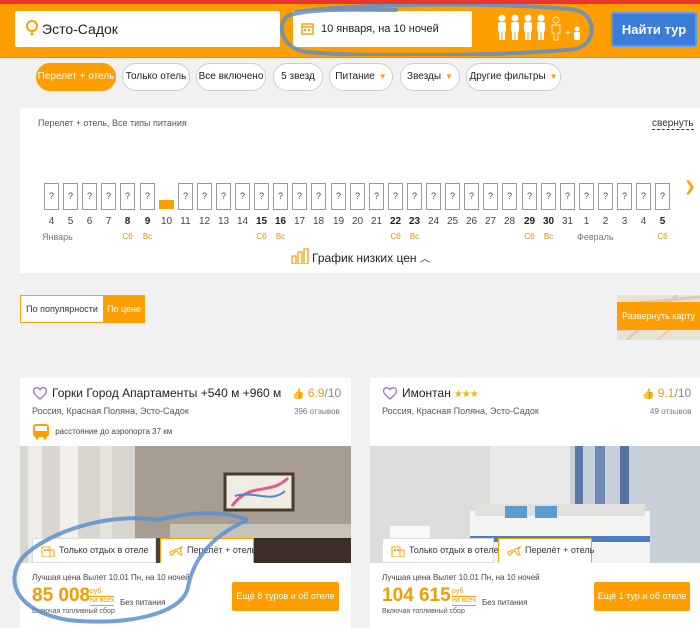 This screenshot has width=700, height=628. Describe the element at coordinates (338, 221) in the screenshot. I see `calendar-day-number: 19` at that location.